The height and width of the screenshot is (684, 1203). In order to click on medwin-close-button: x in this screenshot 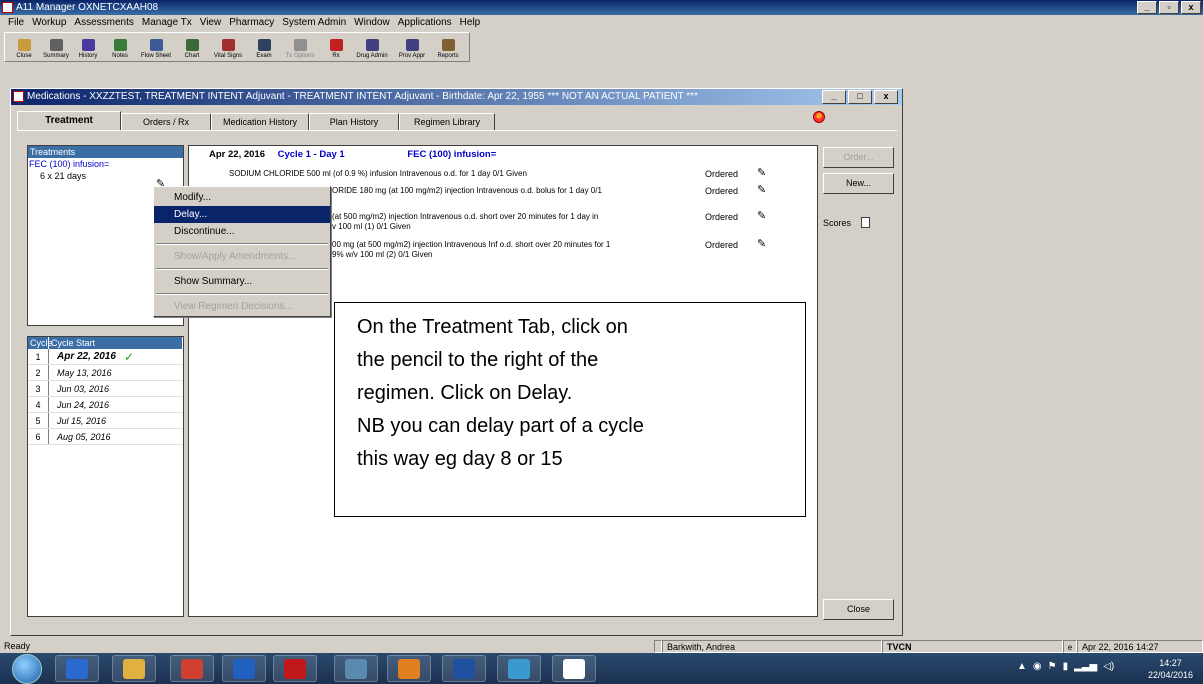, I will do `click(886, 97)`.